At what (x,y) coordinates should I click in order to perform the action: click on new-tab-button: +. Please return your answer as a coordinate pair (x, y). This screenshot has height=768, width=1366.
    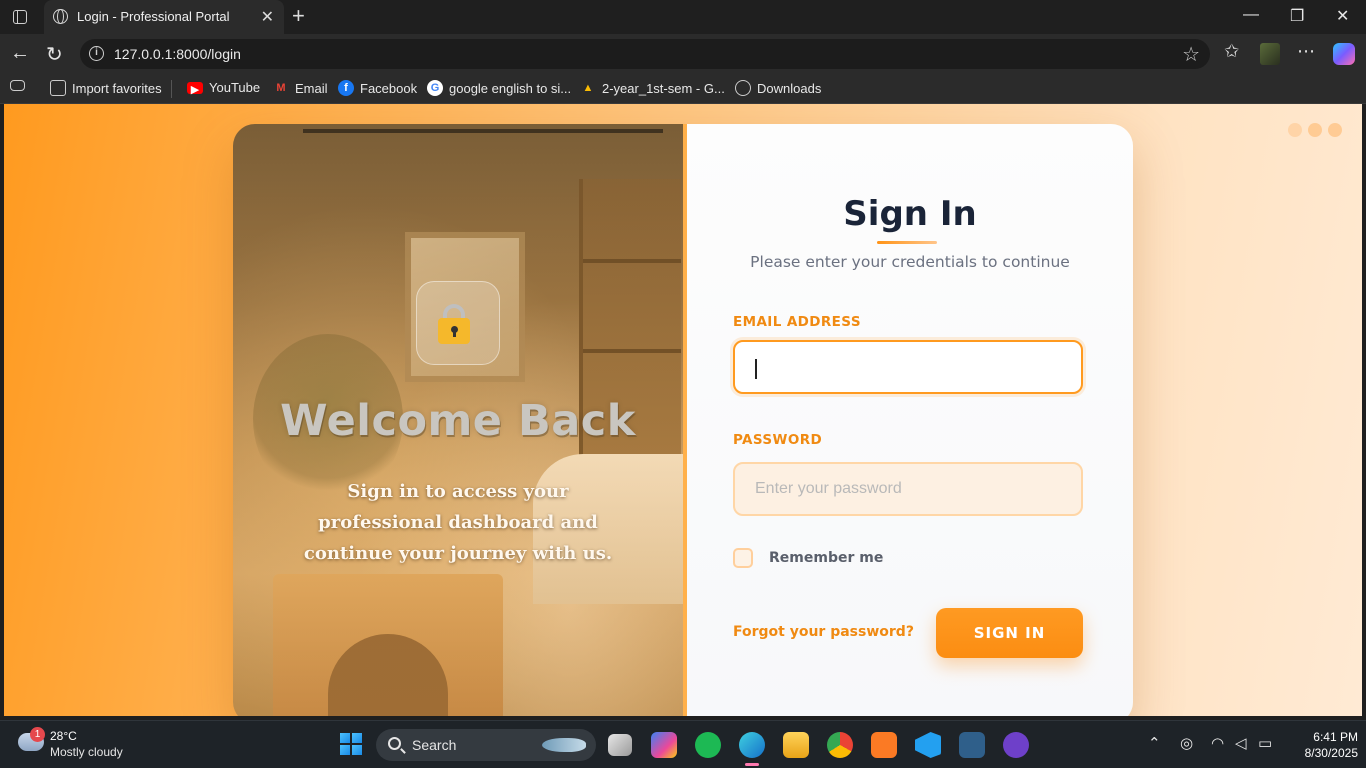
    Looking at the image, I should click on (298, 16).